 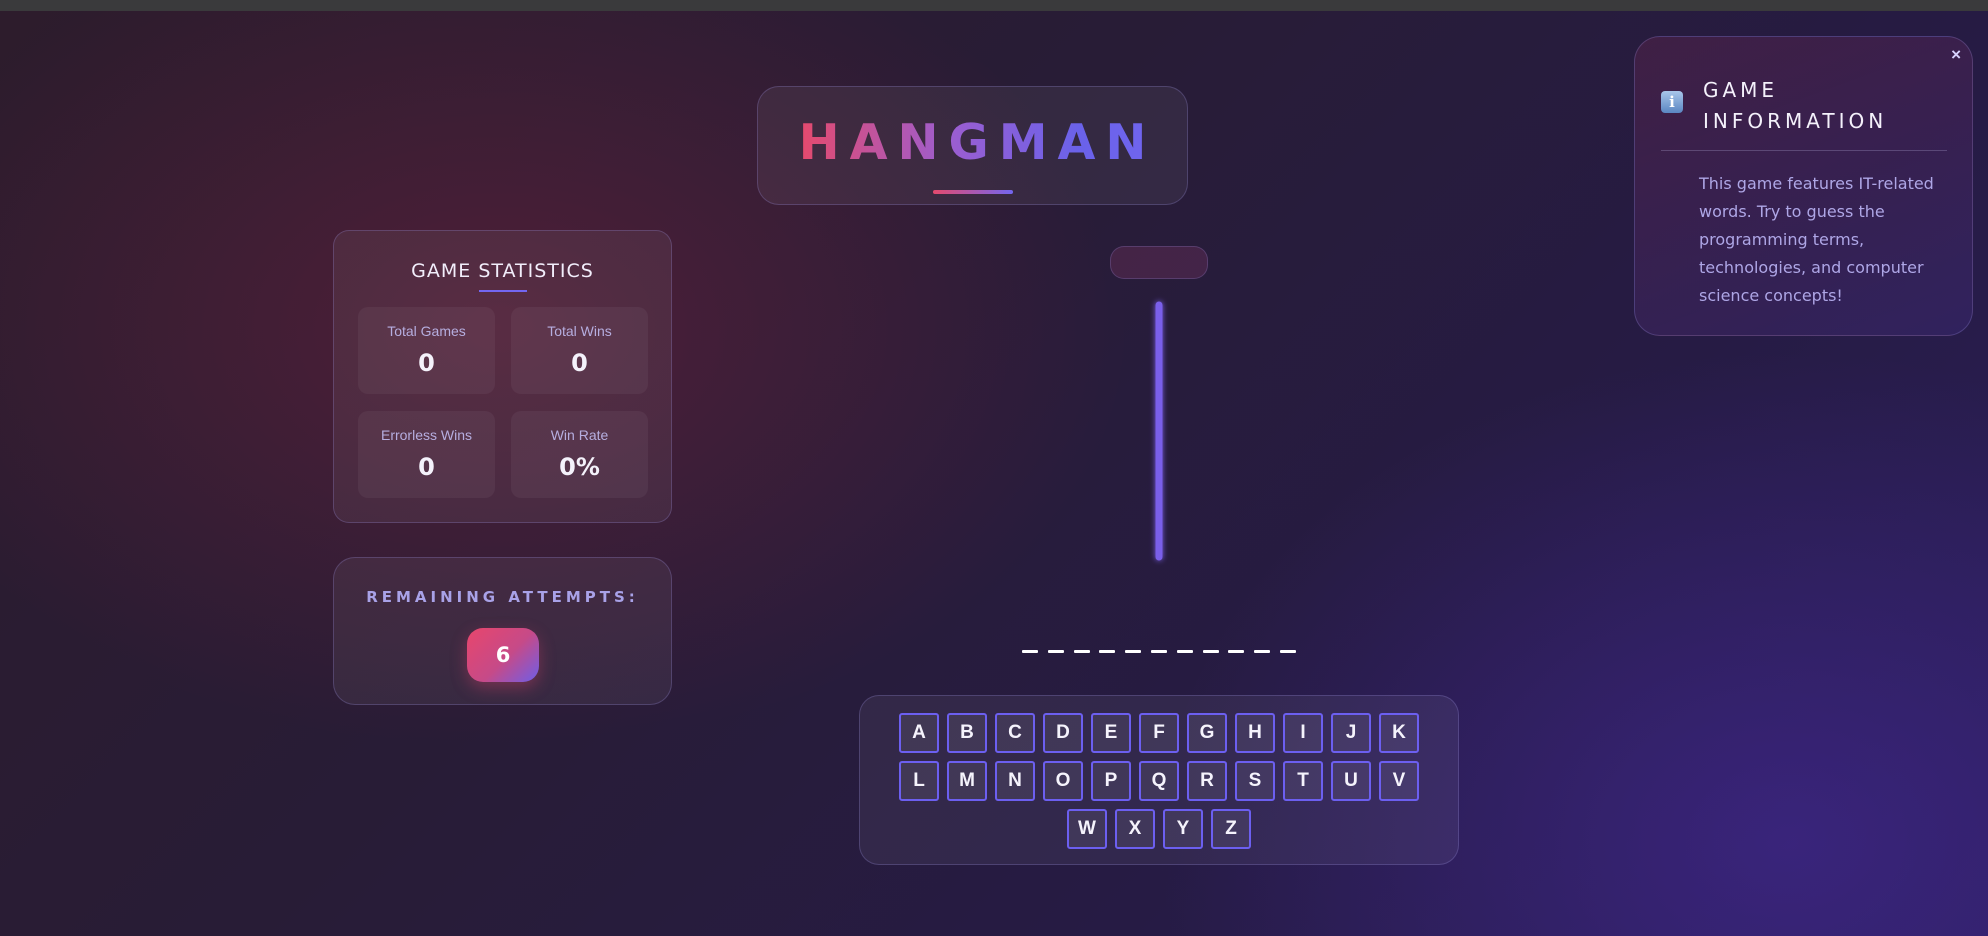 What do you see at coordinates (1111, 733) in the screenshot?
I see `letter-key-e: E` at bounding box center [1111, 733].